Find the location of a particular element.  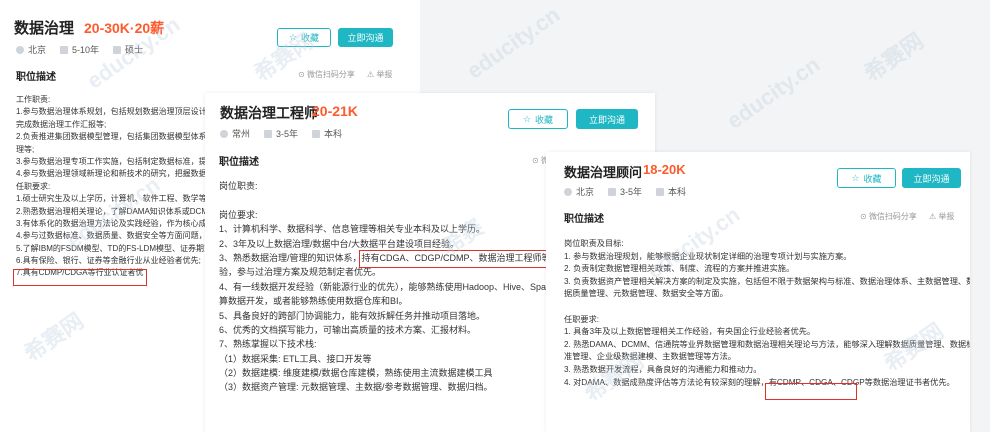

meta-education: 硕士 is located at coordinates (128, 49).